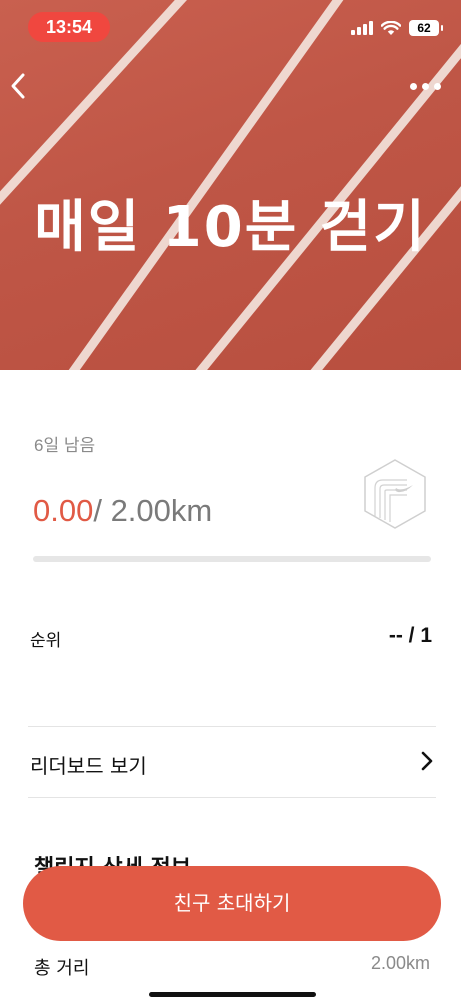 Image resolution: width=461 pixels, height=1006 pixels. What do you see at coordinates (20, 86) in the screenshot?
I see `chevron-left-icon` at bounding box center [20, 86].